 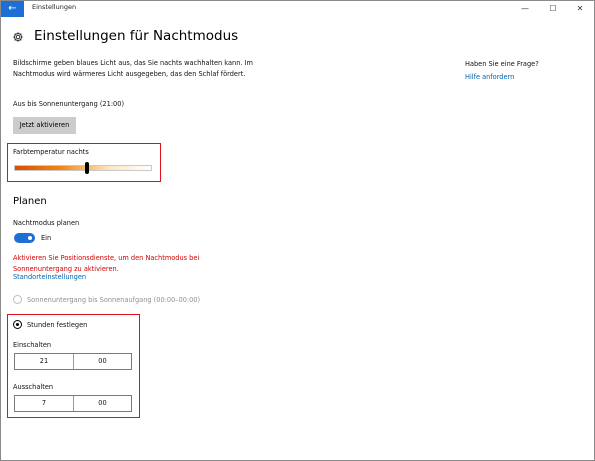 What do you see at coordinates (87, 168) in the screenshot?
I see `slider-thumb` at bounding box center [87, 168].